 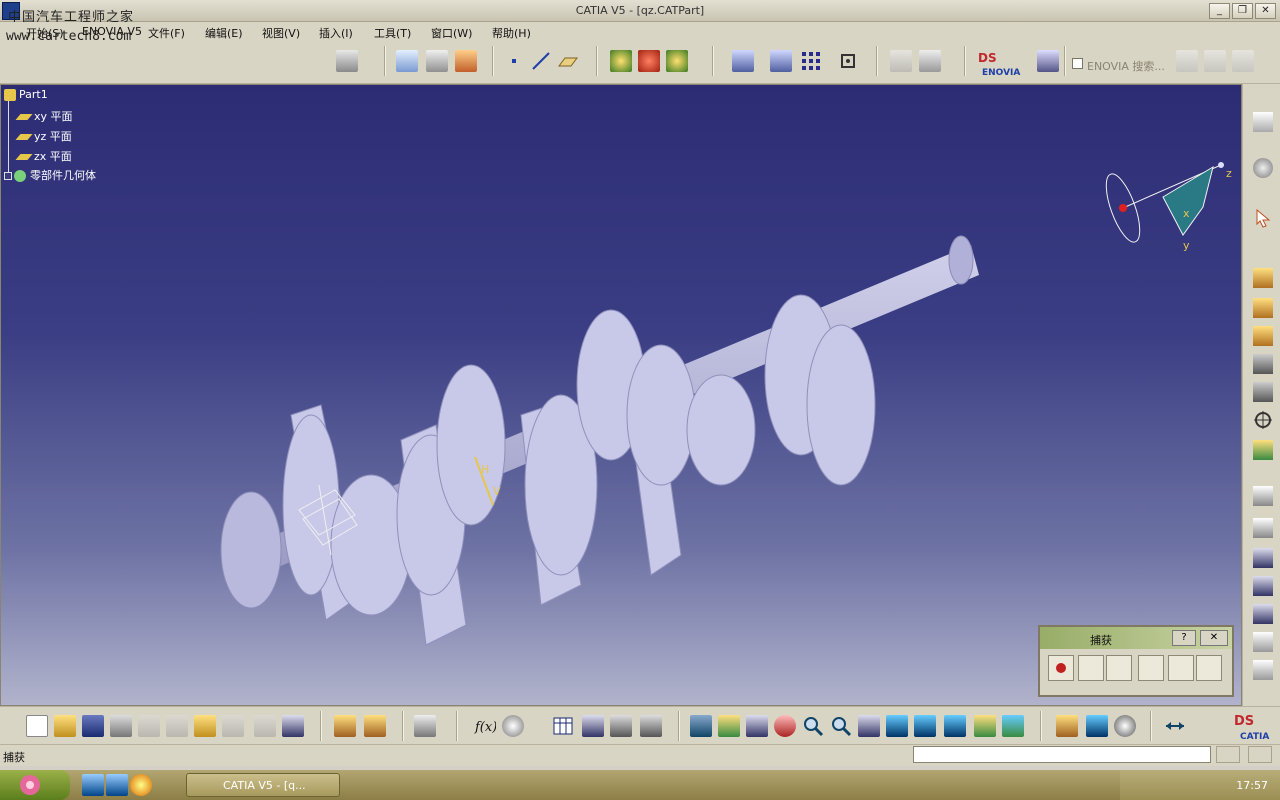 What do you see at coordinates (1263, 168) in the screenshot?
I see `gear-icon` at bounding box center [1263, 168].